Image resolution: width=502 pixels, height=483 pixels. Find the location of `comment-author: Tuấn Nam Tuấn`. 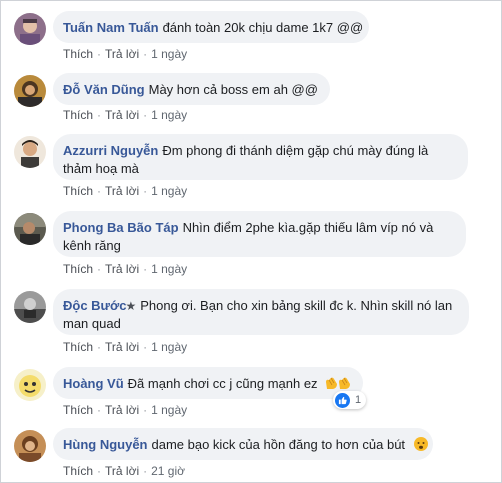

comment-author: Tuấn Nam Tuấn is located at coordinates (111, 27).